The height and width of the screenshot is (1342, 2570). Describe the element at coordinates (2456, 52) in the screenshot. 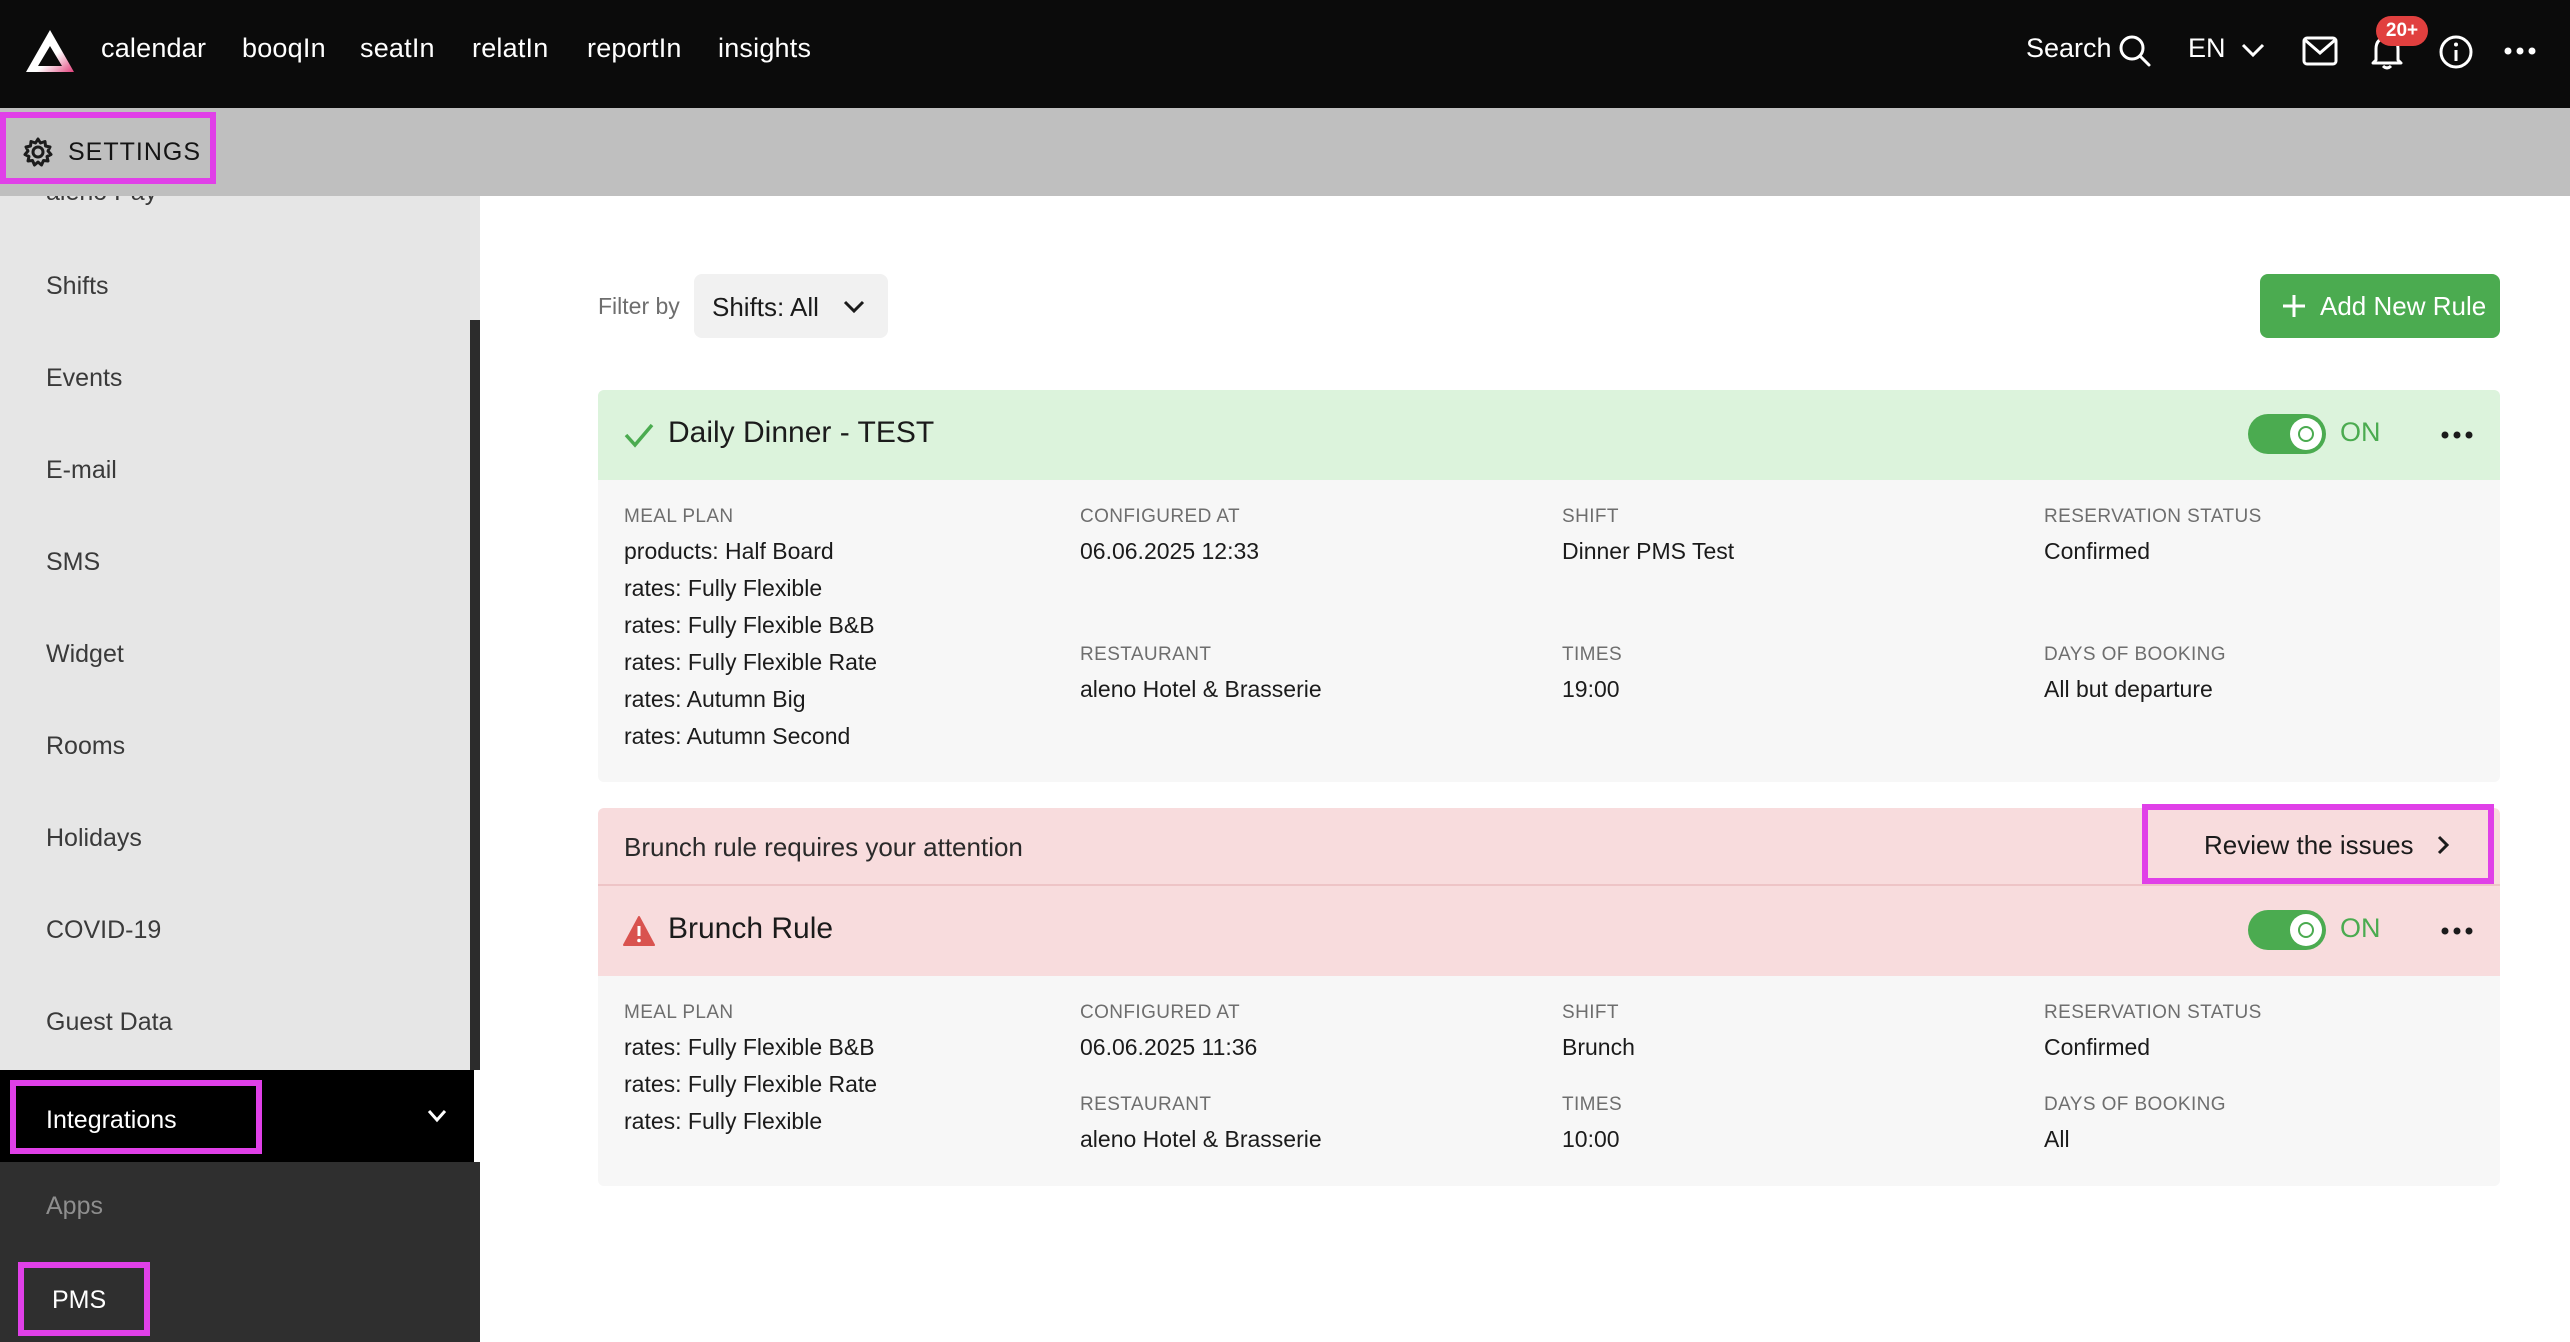

I see `info-icon` at that location.